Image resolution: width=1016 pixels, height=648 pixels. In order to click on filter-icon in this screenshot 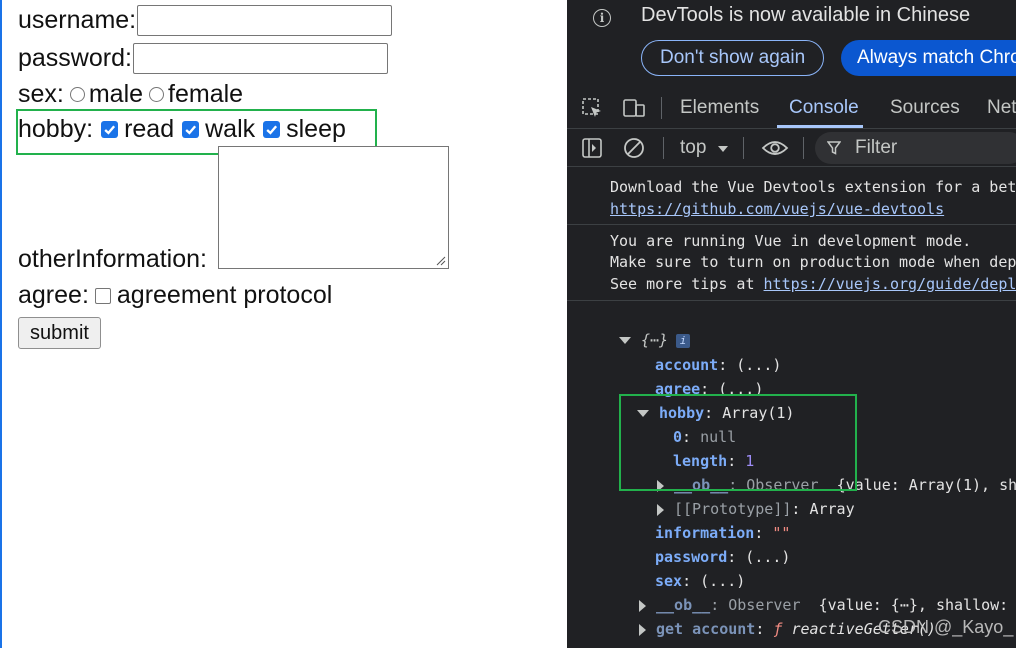, I will do `click(834, 148)`.